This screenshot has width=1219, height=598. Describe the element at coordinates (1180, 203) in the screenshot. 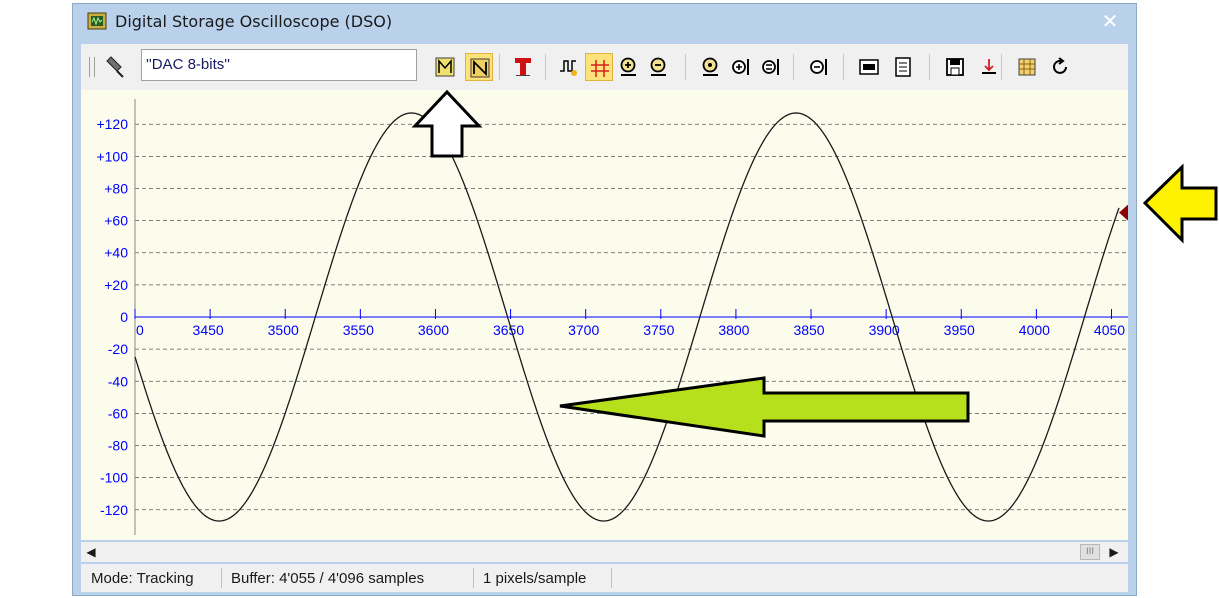

I see `yellow-arrow-left-icon` at that location.